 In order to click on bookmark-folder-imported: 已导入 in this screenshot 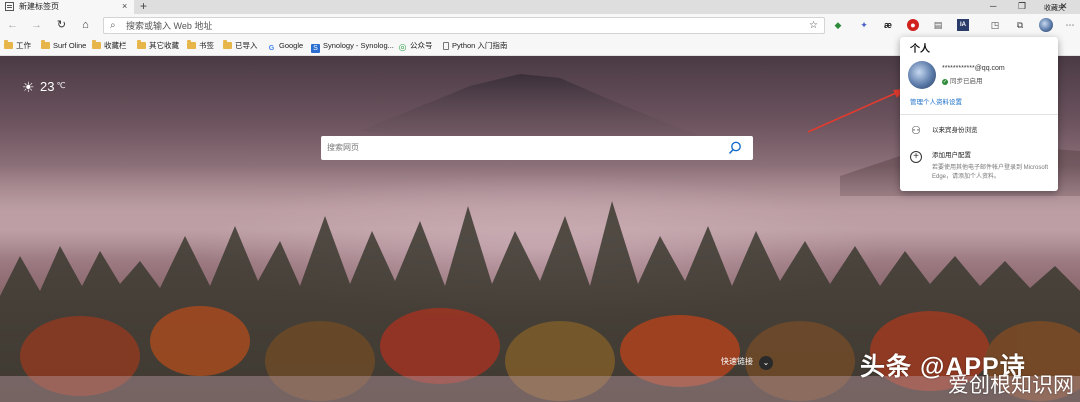, I will do `click(240, 46)`.